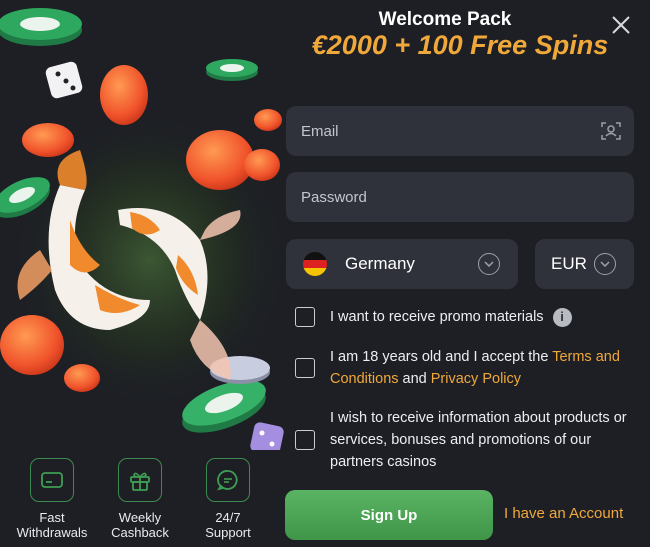  I want to click on feature-label: 24/7 Support, so click(228, 525).